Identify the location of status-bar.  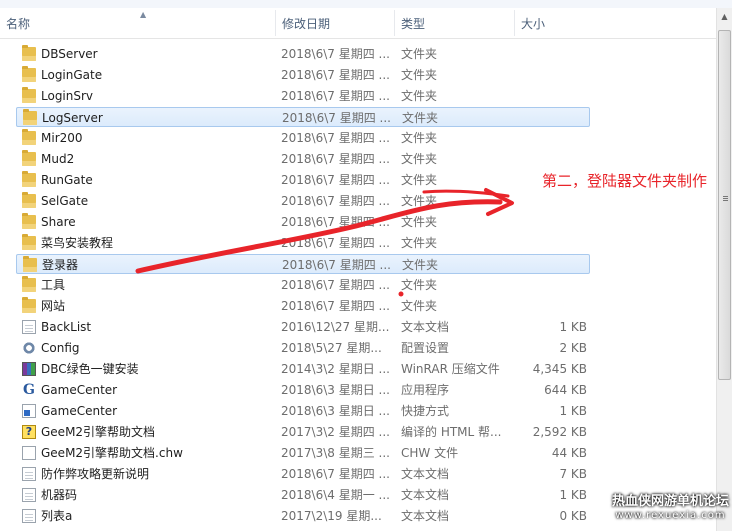
(358, 528).